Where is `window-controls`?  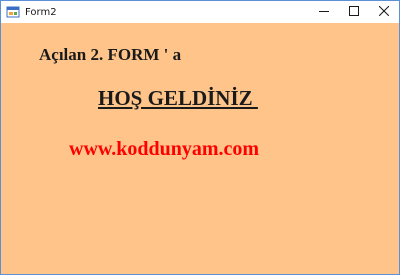
window-controls is located at coordinates (354, 12).